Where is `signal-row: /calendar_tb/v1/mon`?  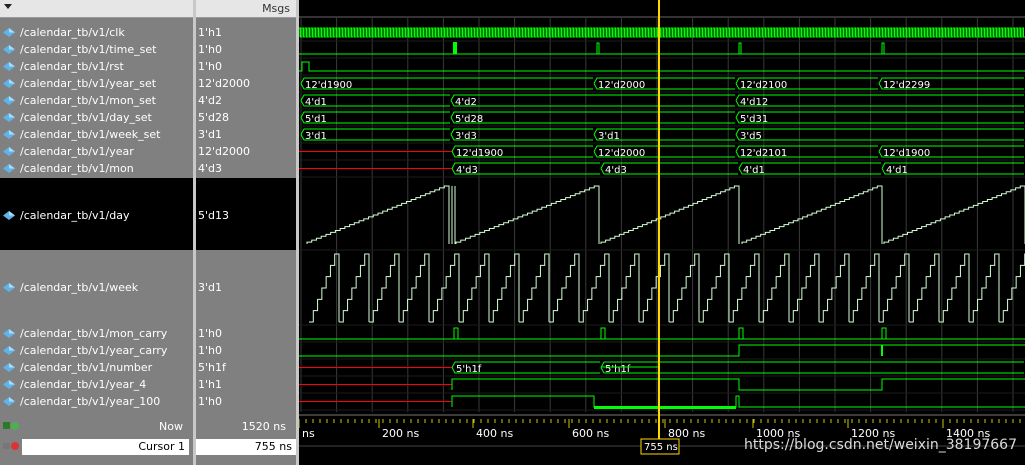 signal-row: /calendar_tb/v1/mon is located at coordinates (96, 168).